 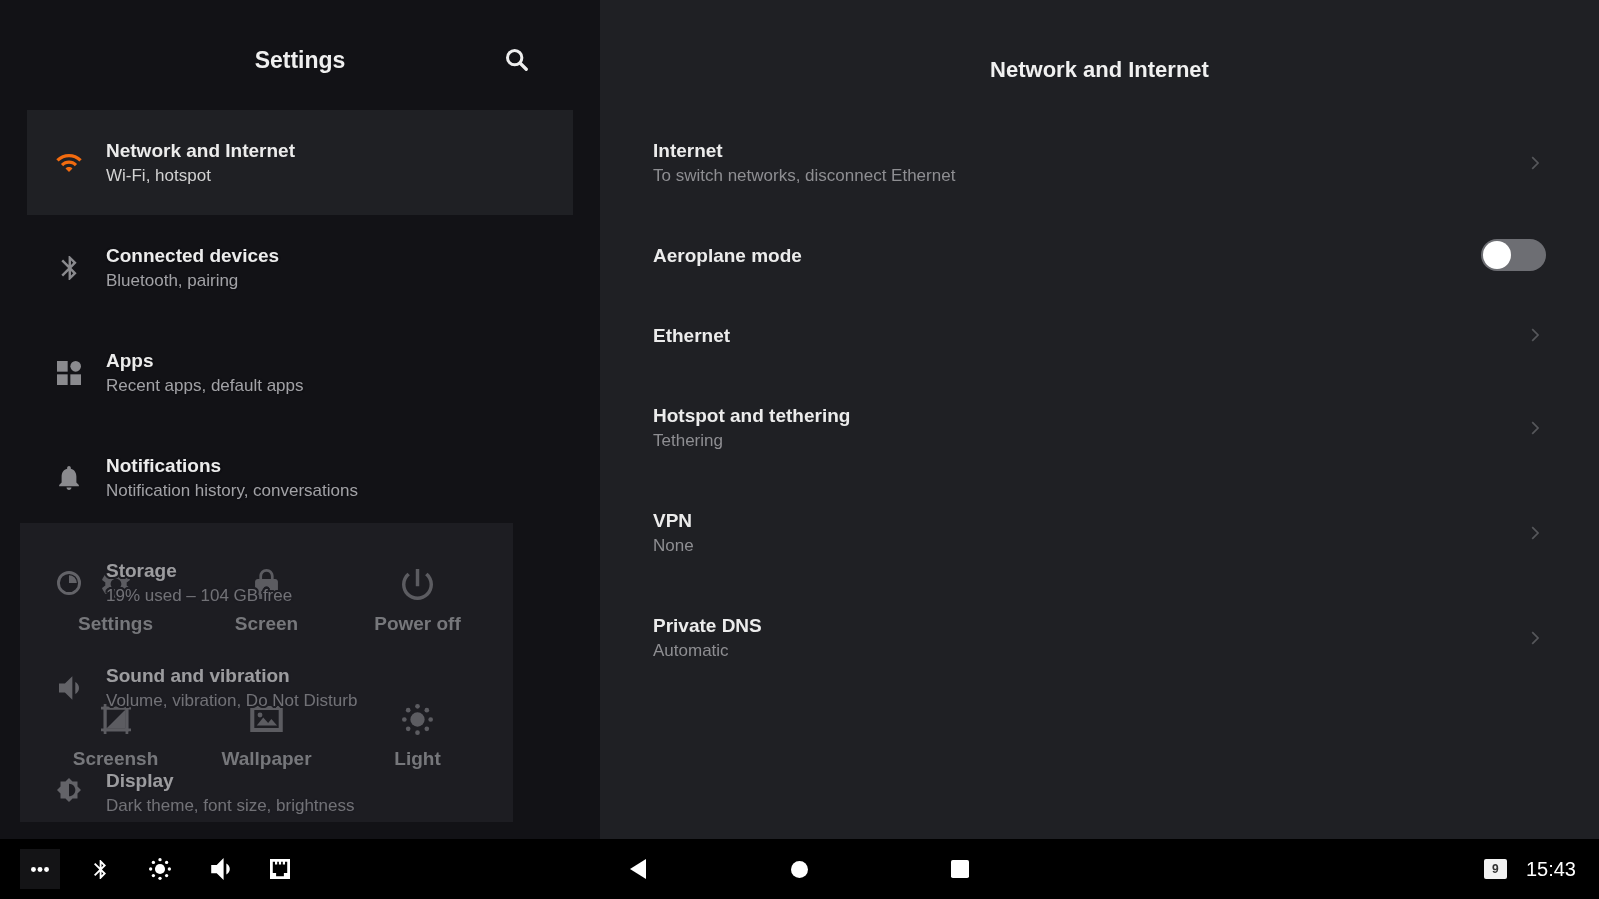 What do you see at coordinates (727, 255) in the screenshot?
I see `row-title: Aeroplane mode` at bounding box center [727, 255].